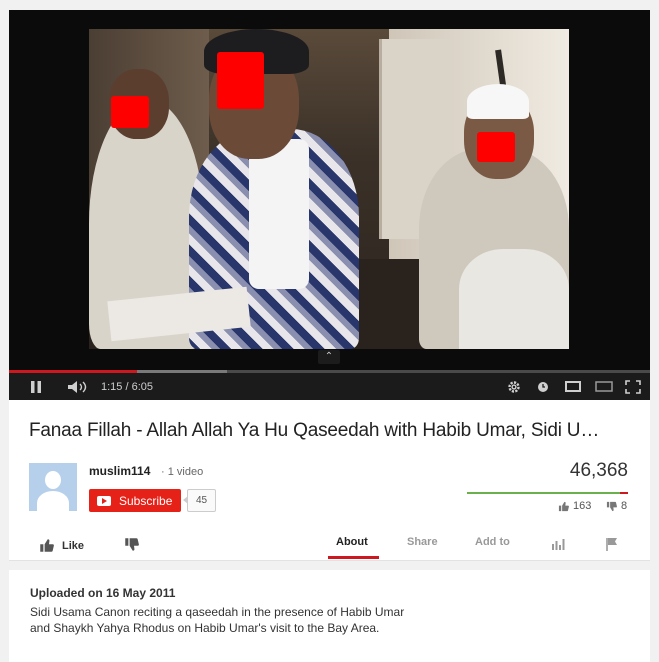 This screenshot has width=659, height=662. Describe the element at coordinates (329, 357) in the screenshot. I see `chevron-up-icon: ⌃` at that location.